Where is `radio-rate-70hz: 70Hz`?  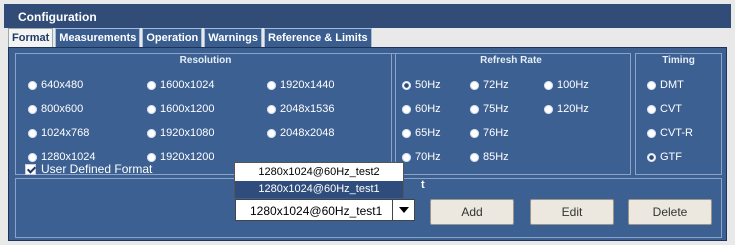 radio-rate-70hz: 70Hz is located at coordinates (421, 157).